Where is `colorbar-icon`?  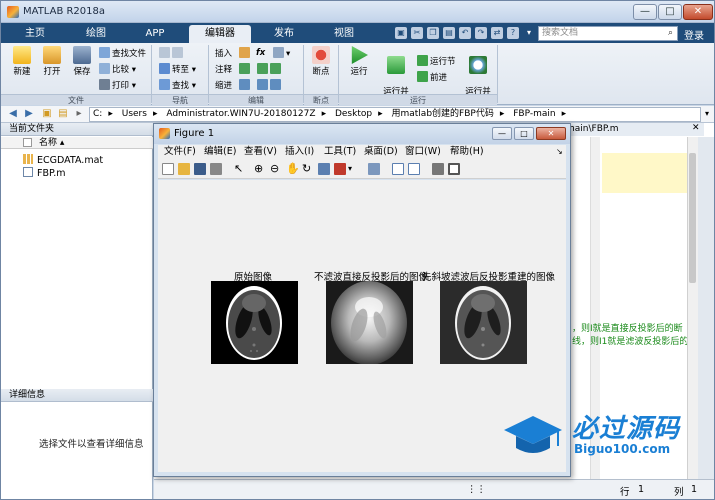
colorbar-icon is located at coordinates (398, 169).